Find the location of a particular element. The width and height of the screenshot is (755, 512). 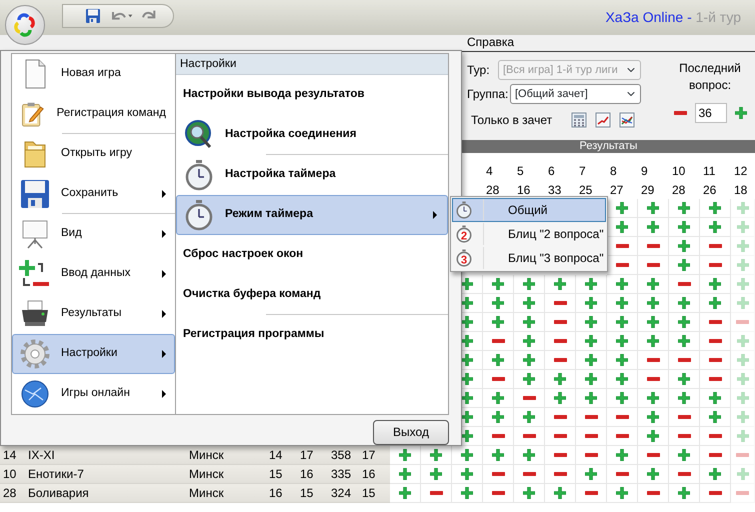

column-header: 6 is located at coordinates (551, 171).